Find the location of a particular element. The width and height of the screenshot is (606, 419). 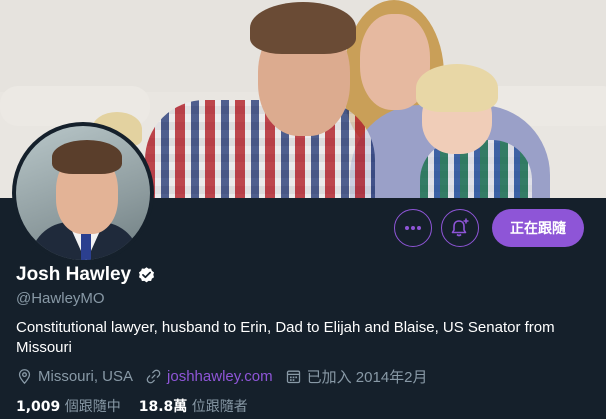

following-label: 跟隨中 is located at coordinates (99, 407).